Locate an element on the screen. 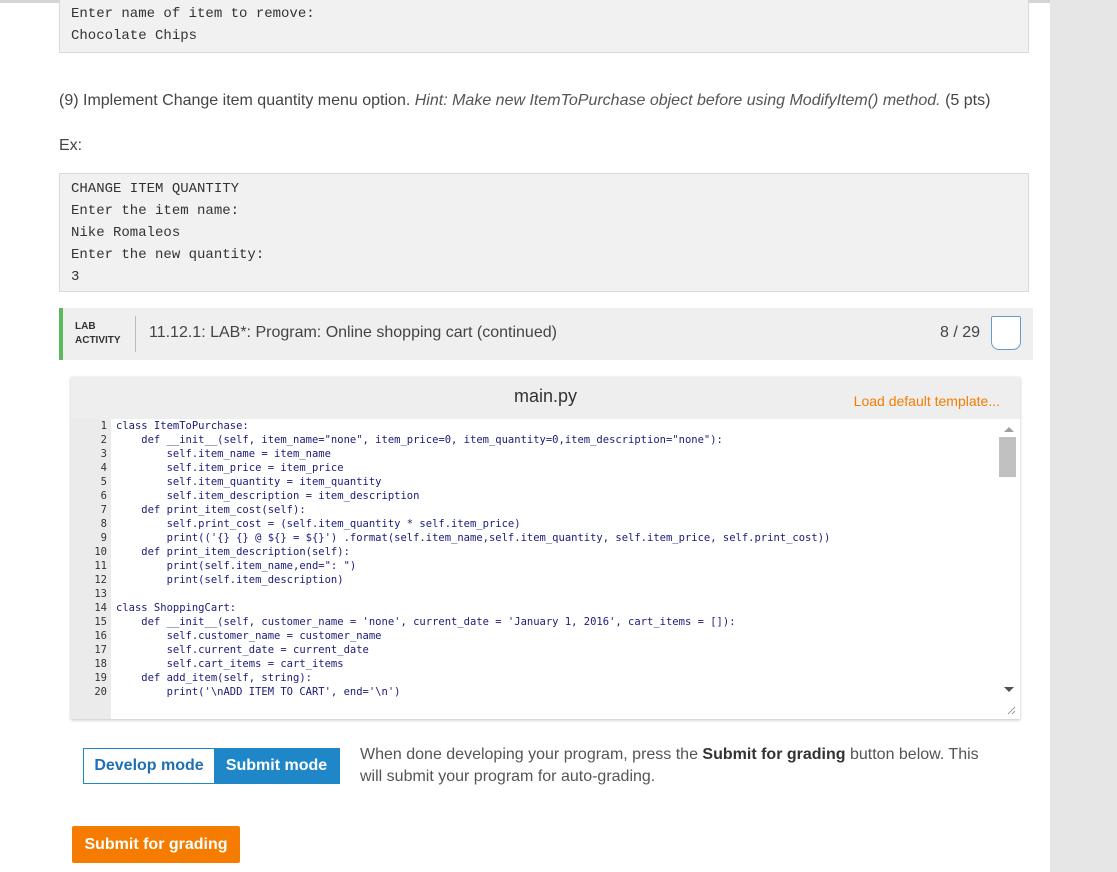 Image resolution: width=1117 pixels, height=872 pixels. mode-toggle: Develop mode Submit mode is located at coordinates (211, 766).